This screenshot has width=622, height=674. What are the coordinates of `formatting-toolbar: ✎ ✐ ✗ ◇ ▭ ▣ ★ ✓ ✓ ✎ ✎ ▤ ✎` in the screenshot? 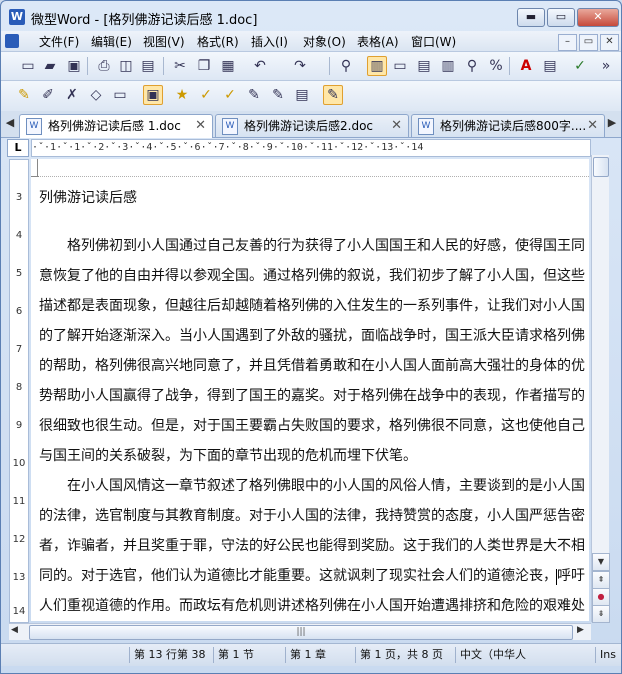 It's located at (311, 95).